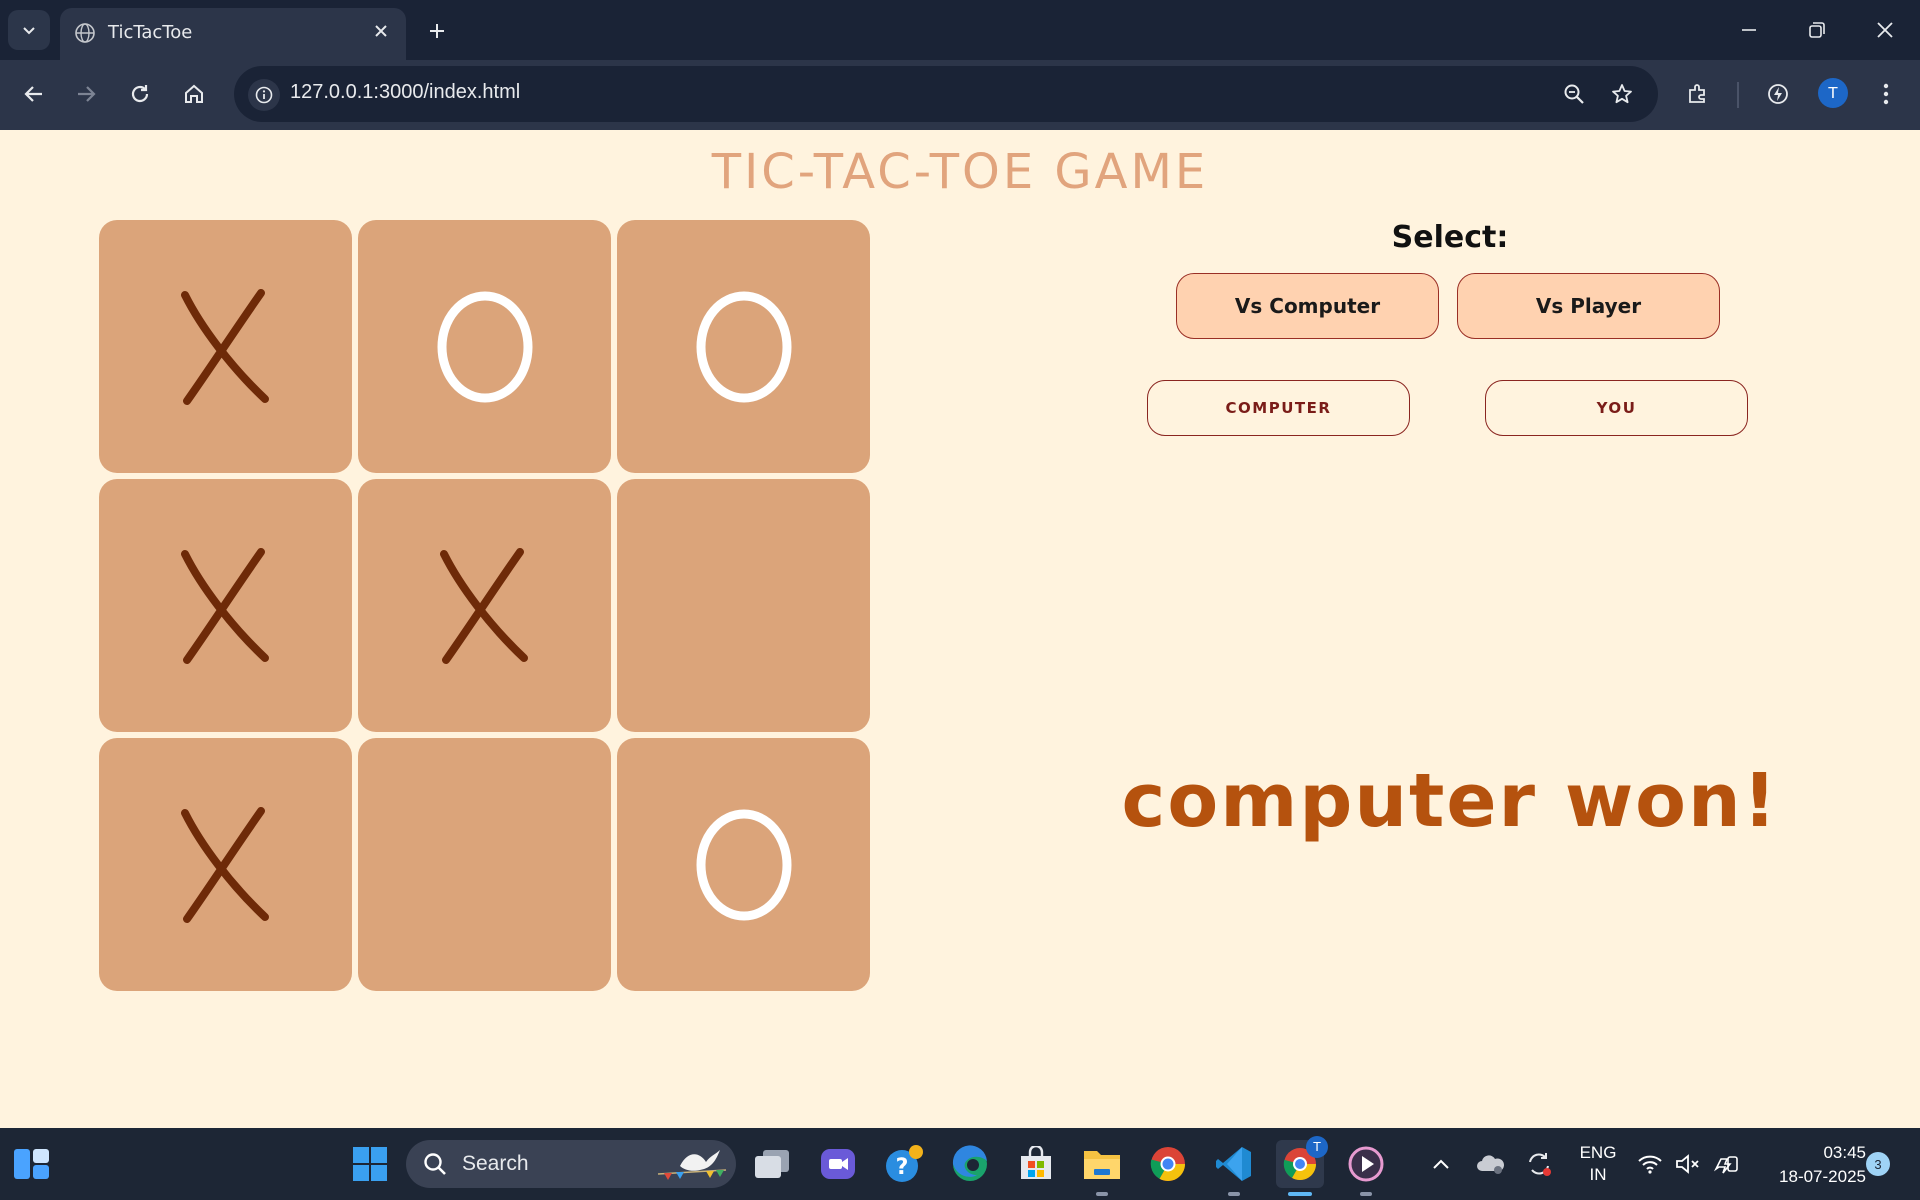 This screenshot has height=1200, width=1920. Describe the element at coordinates (1886, 94) in the screenshot. I see `menu-icon` at that location.